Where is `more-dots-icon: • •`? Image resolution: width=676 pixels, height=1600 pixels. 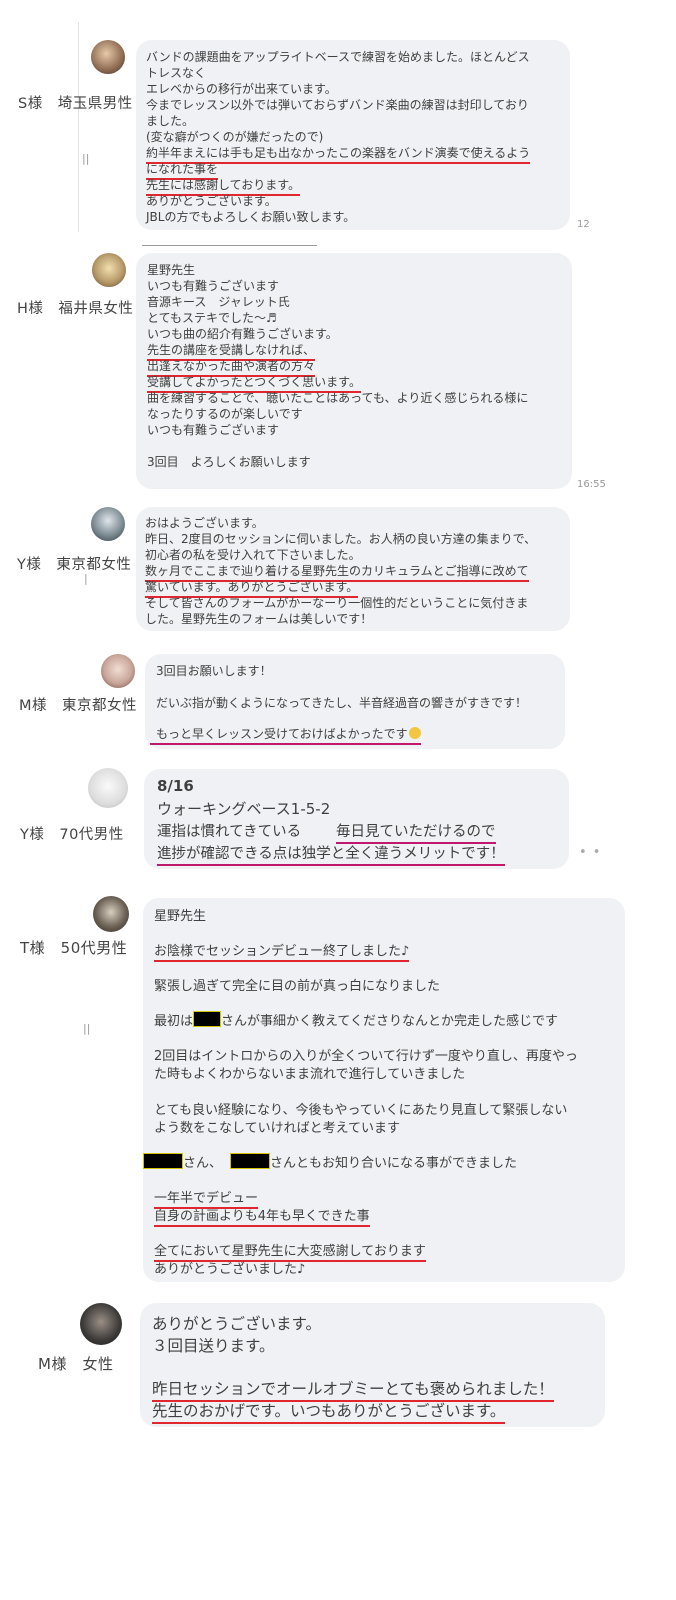
more-dots-icon: • • is located at coordinates (590, 852).